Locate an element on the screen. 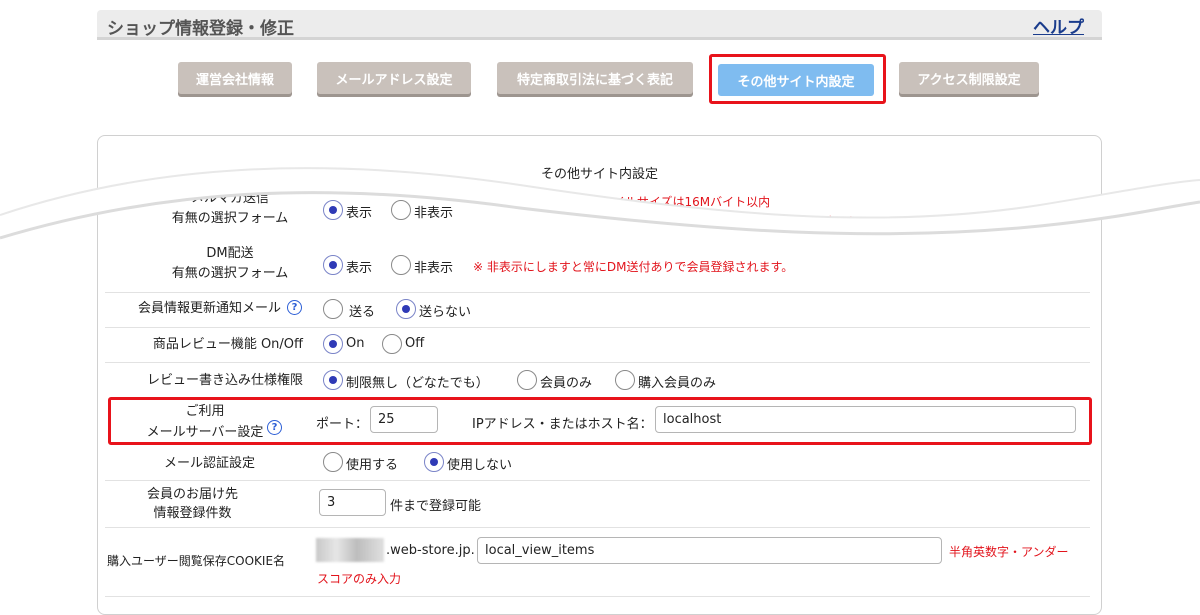 The width and height of the screenshot is (1200, 615). review-off-radio is located at coordinates (392, 344).